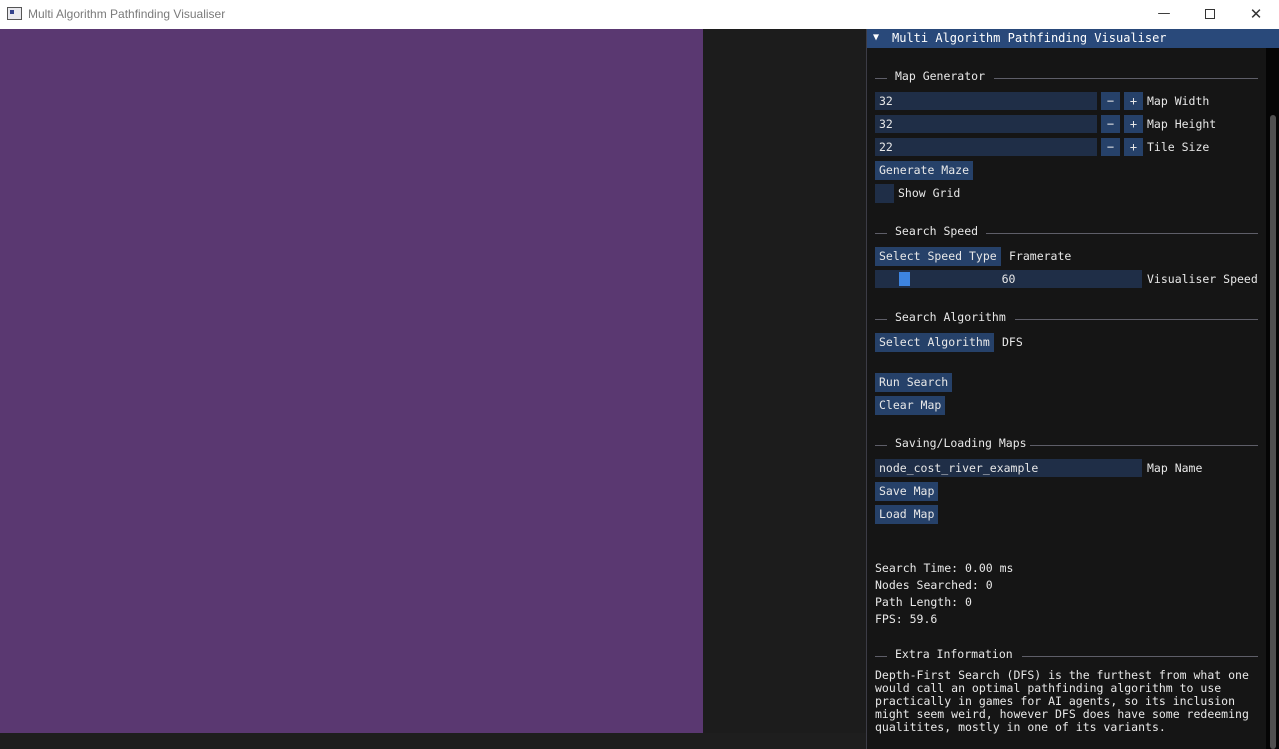 The height and width of the screenshot is (749, 1279). Describe the element at coordinates (986, 101) in the screenshot. I see `map-width-input: 32` at that location.